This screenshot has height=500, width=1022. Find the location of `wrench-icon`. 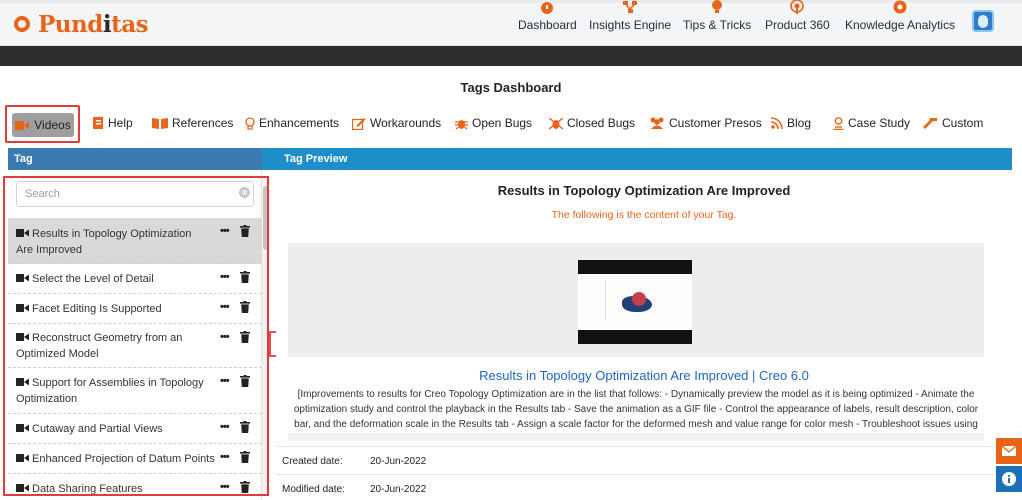

wrench-icon is located at coordinates (930, 123).